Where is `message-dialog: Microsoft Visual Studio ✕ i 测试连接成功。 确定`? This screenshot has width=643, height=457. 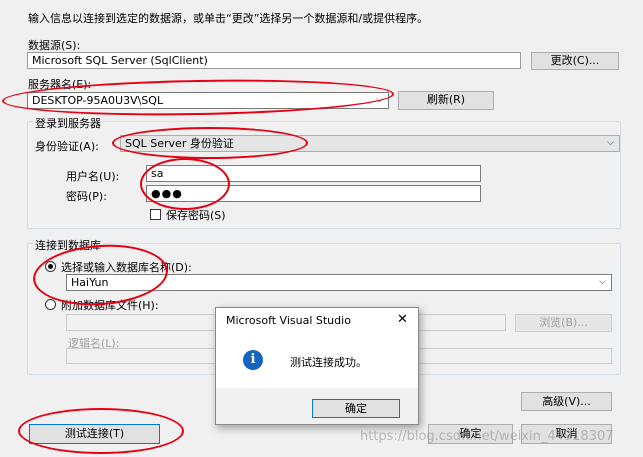 message-dialog: Microsoft Visual Studio ✕ i 测试连接成功。 确定 is located at coordinates (317, 366).